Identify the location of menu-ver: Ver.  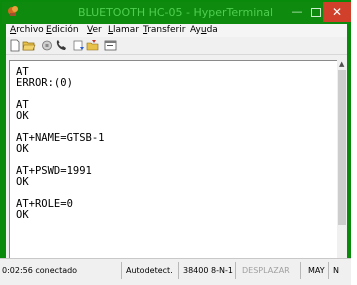
(94, 30).